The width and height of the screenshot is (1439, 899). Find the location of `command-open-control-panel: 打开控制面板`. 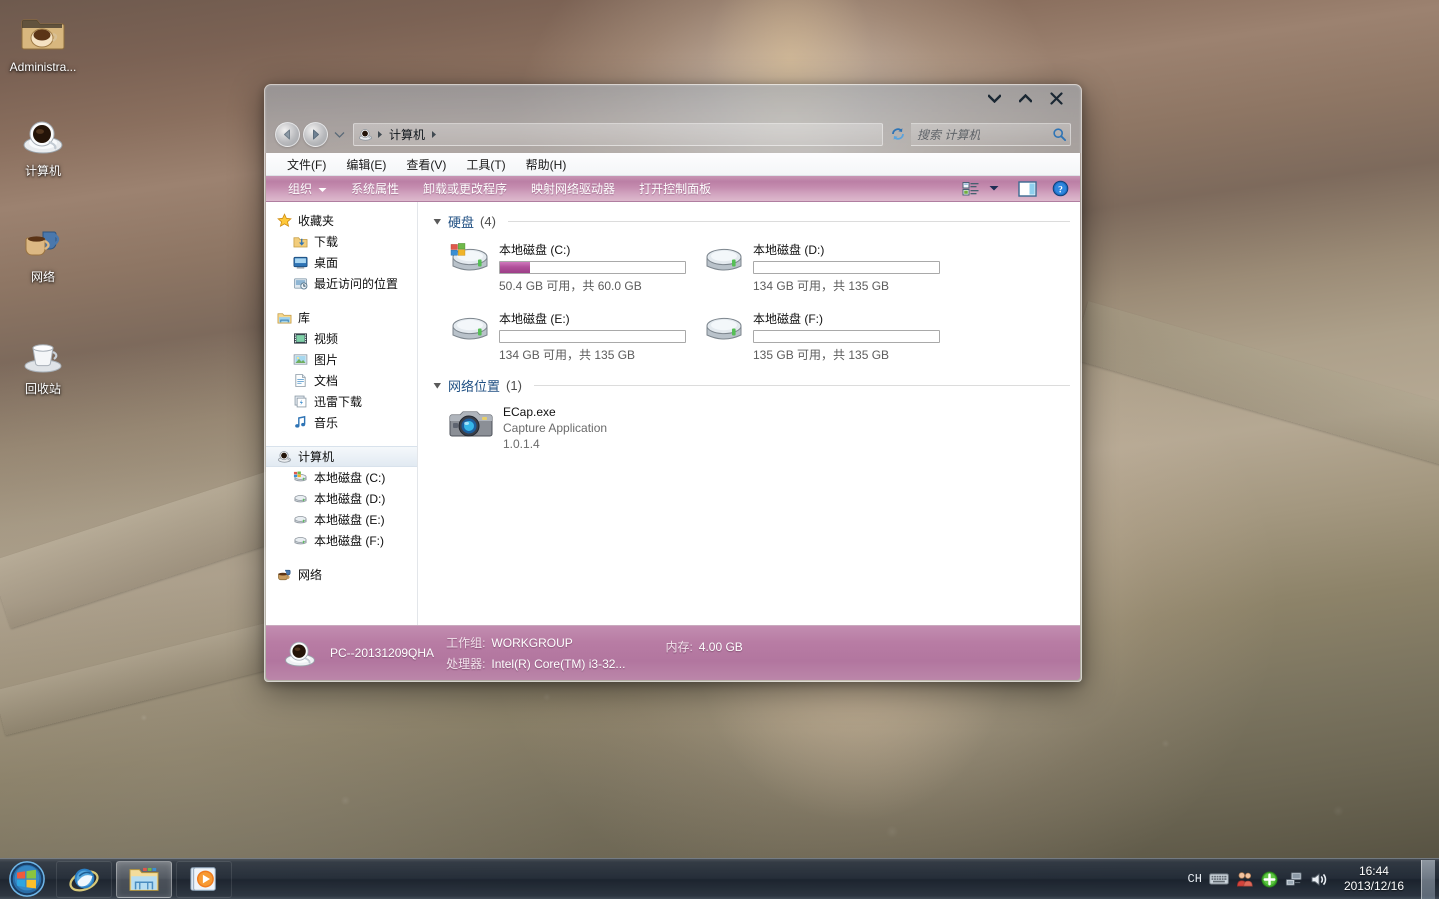

command-open-control-panel: 打开控制面板 is located at coordinates (675, 188).